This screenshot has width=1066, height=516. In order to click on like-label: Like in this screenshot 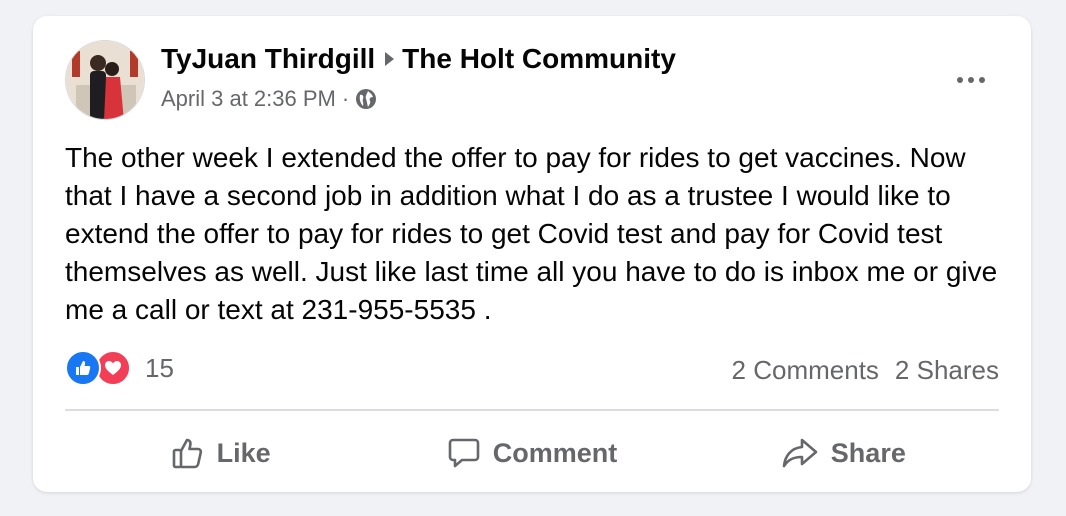, I will do `click(243, 452)`.